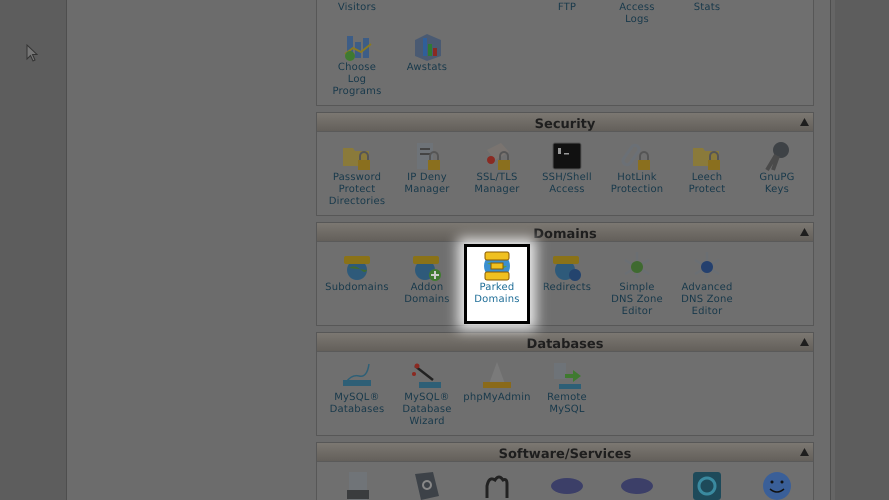 This screenshot has width=889, height=500. What do you see at coordinates (637, 14) in the screenshot?
I see `feature-label: Access Logs` at bounding box center [637, 14].